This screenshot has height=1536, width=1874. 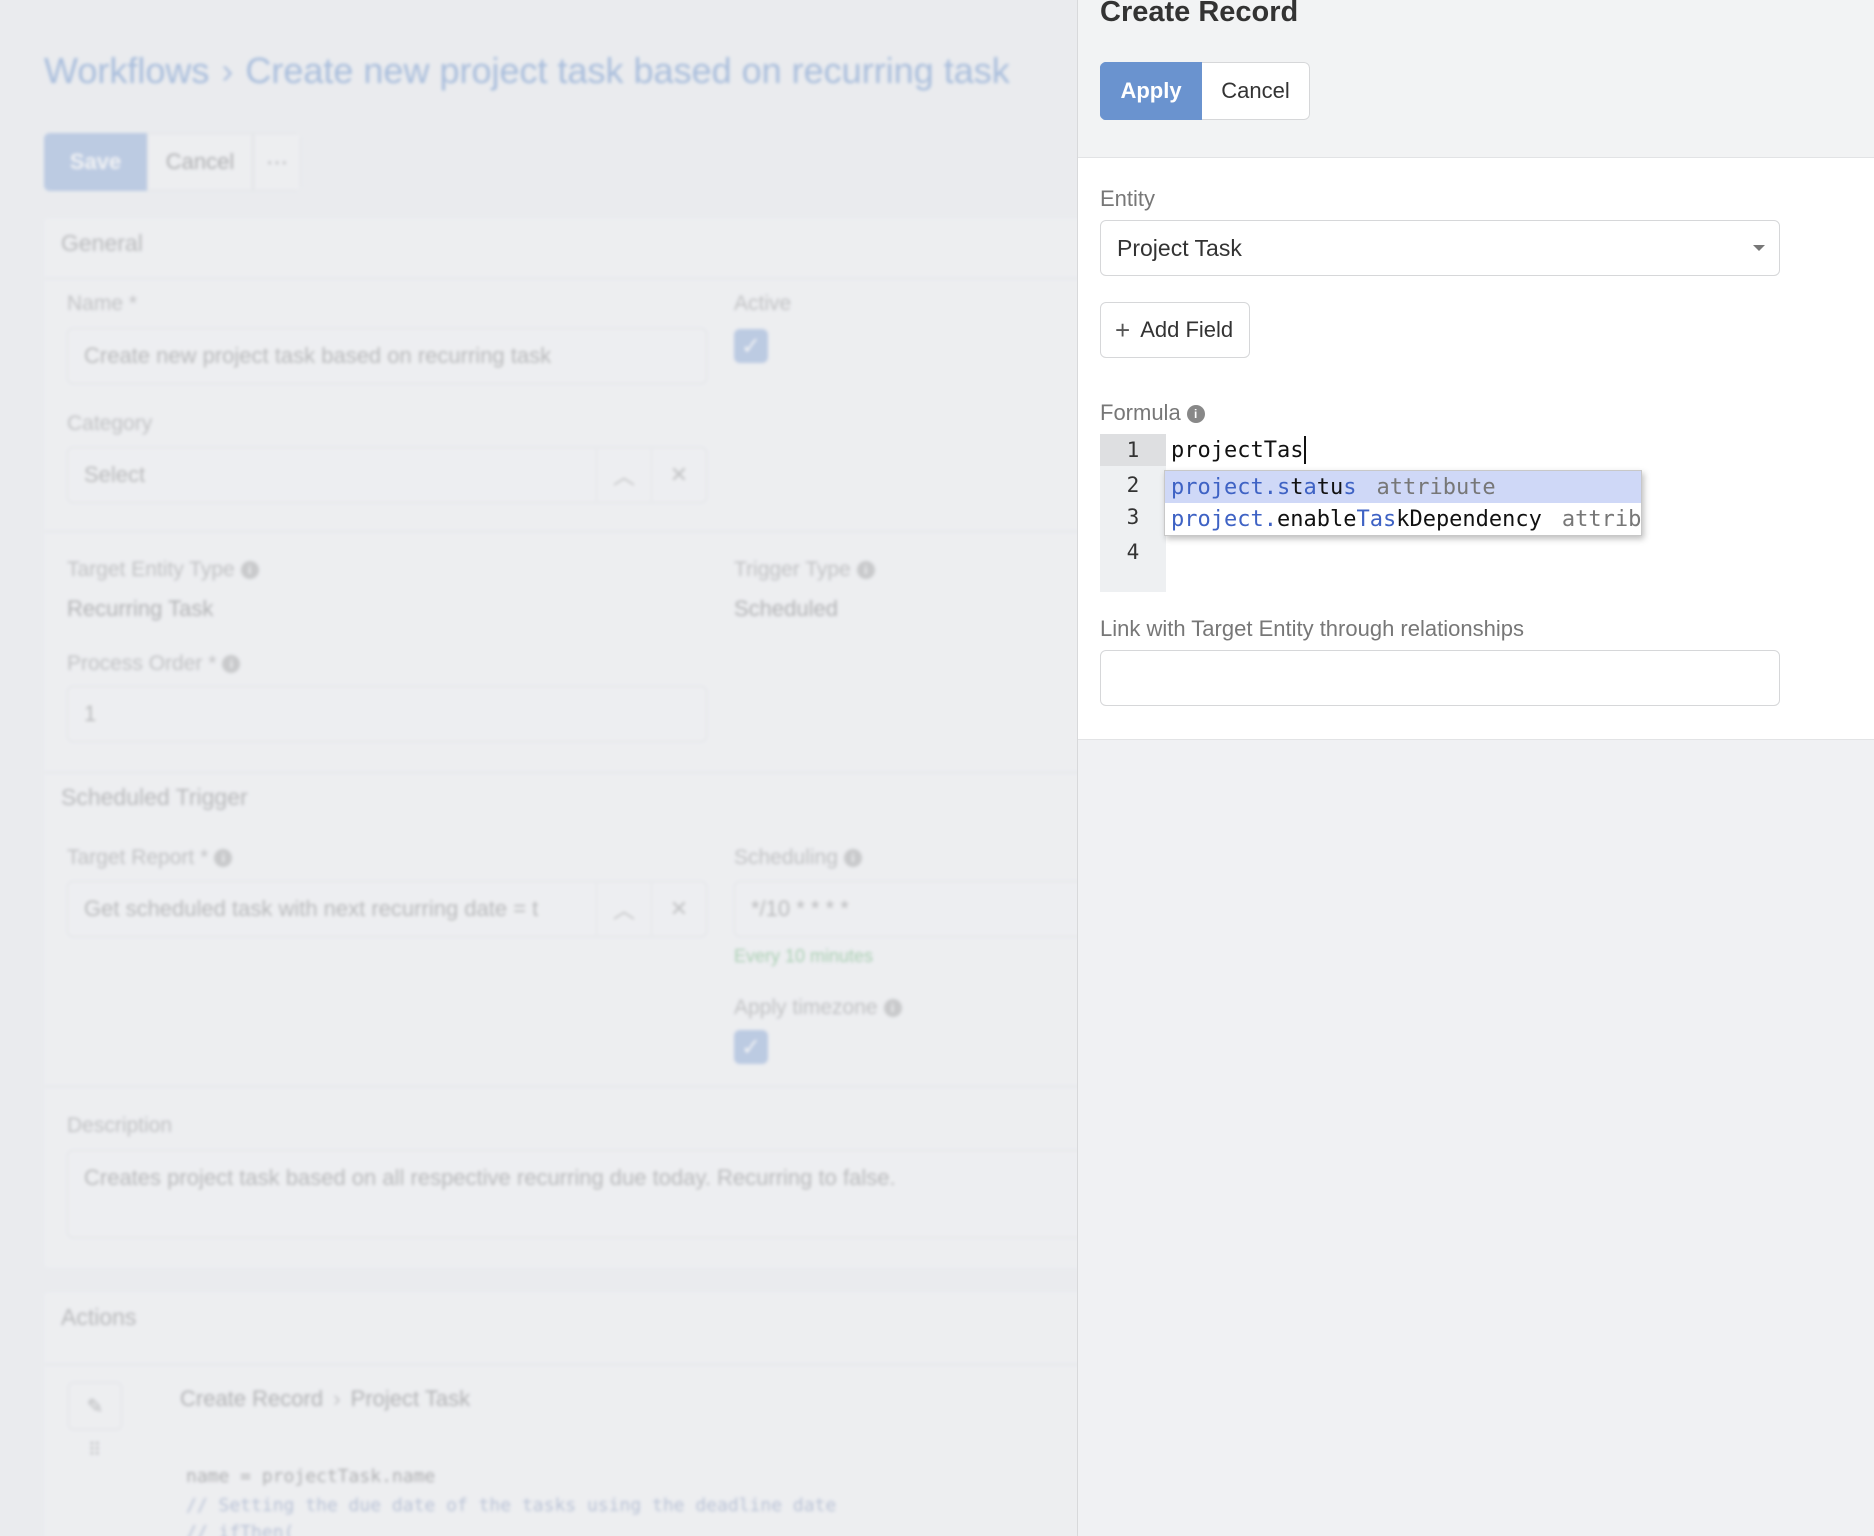 I want to click on entity-select-value: Project Task, so click(x=1179, y=247).